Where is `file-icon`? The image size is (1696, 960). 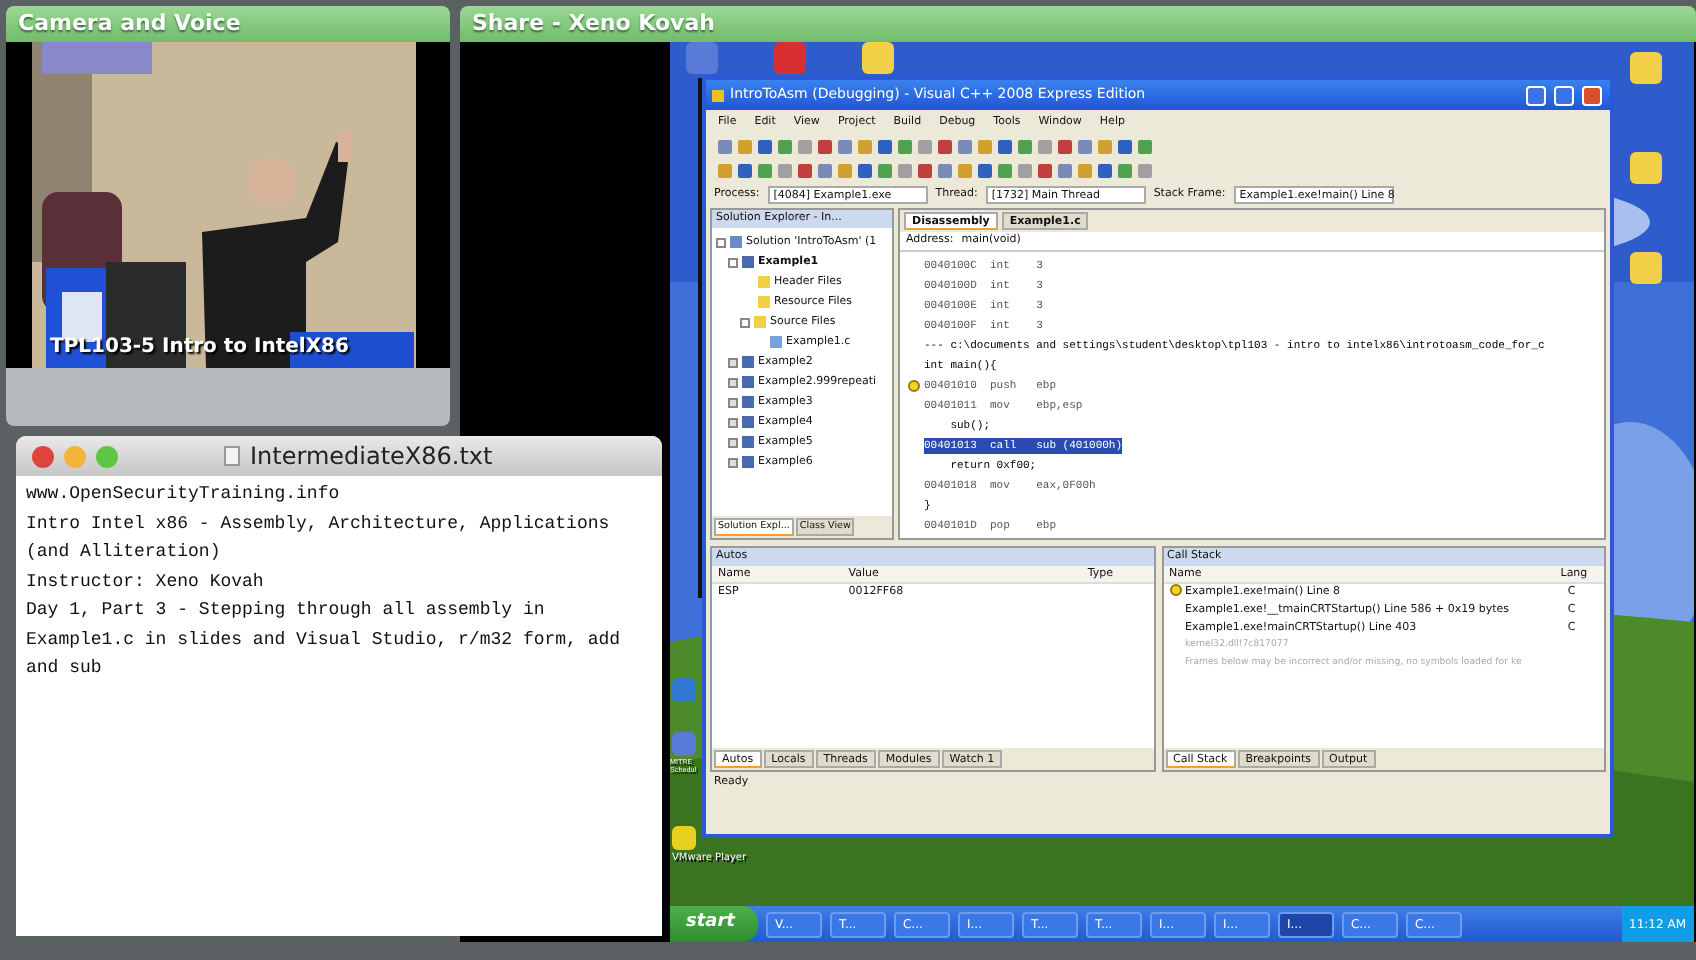 file-icon is located at coordinates (776, 342).